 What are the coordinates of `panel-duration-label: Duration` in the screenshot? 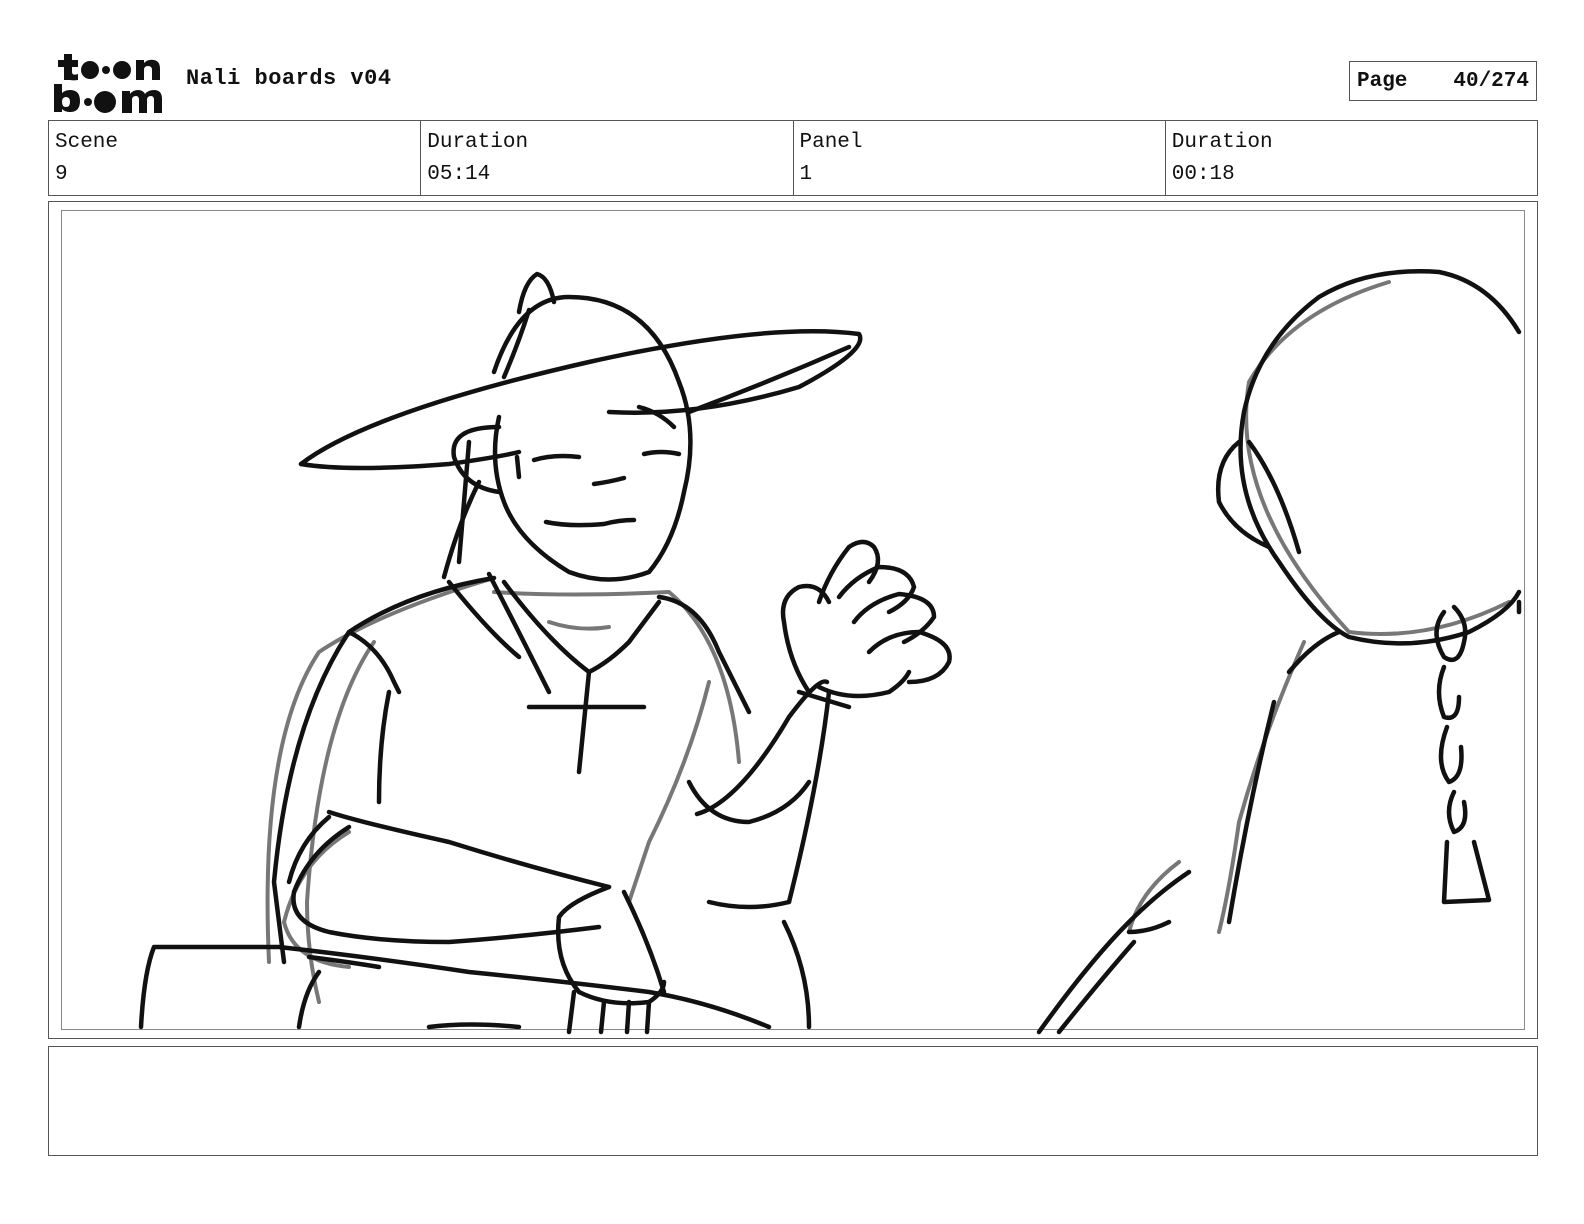 It's located at (1222, 142).